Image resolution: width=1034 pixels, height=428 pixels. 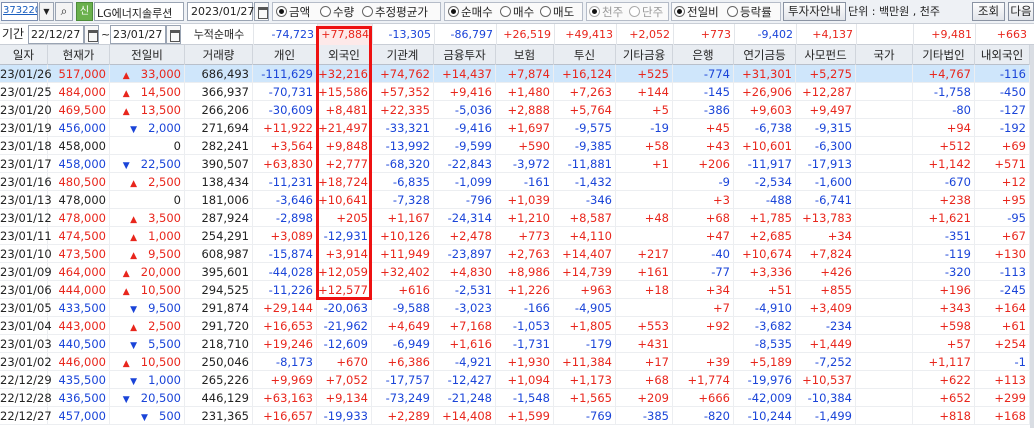 What do you see at coordinates (765, 55) in the screenshot?
I see `column-header-pension: 연기금등` at bounding box center [765, 55].